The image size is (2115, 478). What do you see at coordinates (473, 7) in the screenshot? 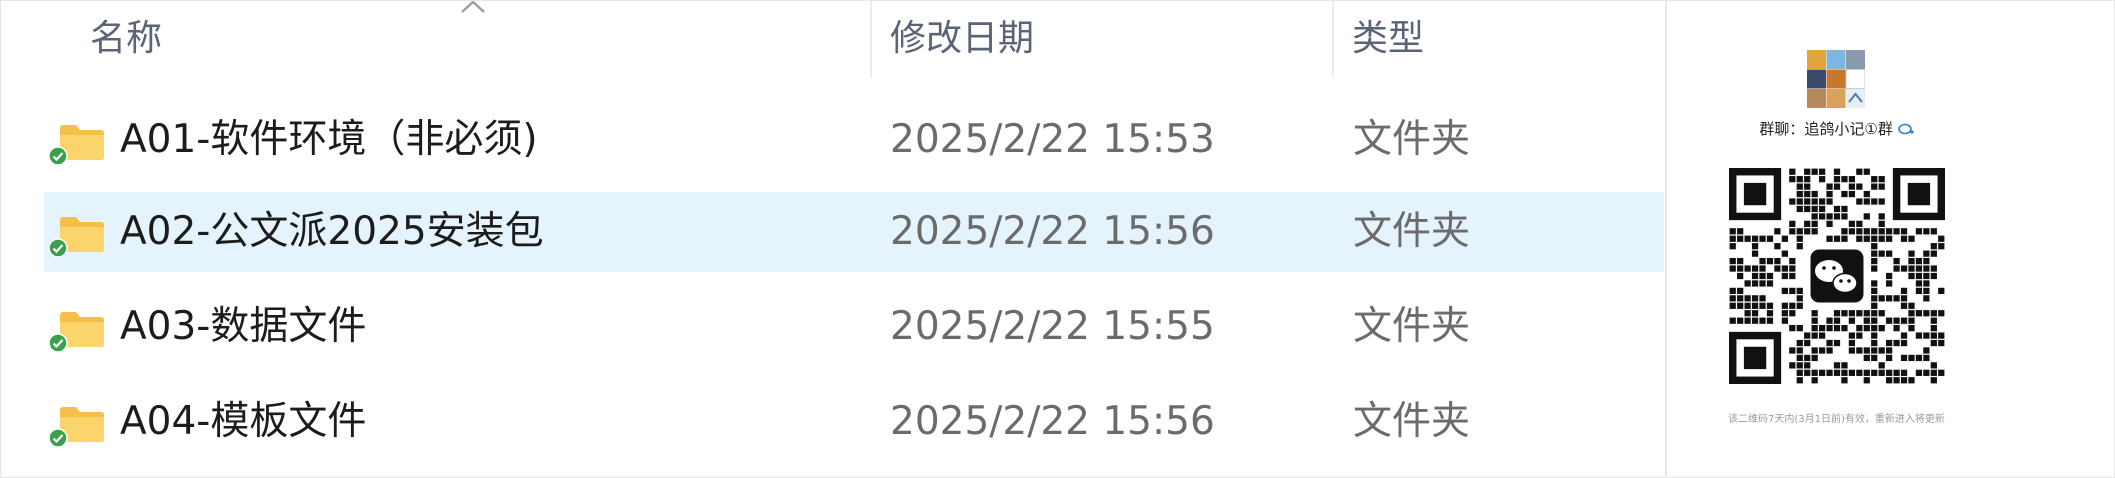
I see `sort-ascending-icon` at bounding box center [473, 7].